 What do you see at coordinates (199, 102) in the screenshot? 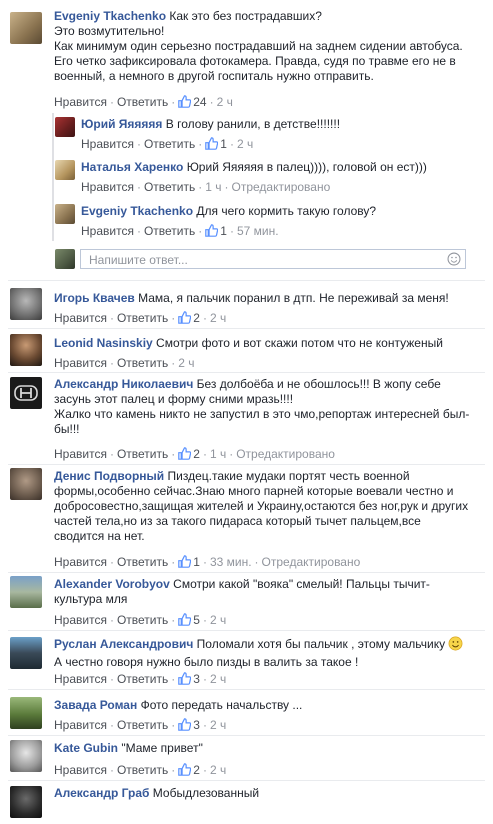
I see `like-count: 24` at bounding box center [199, 102].